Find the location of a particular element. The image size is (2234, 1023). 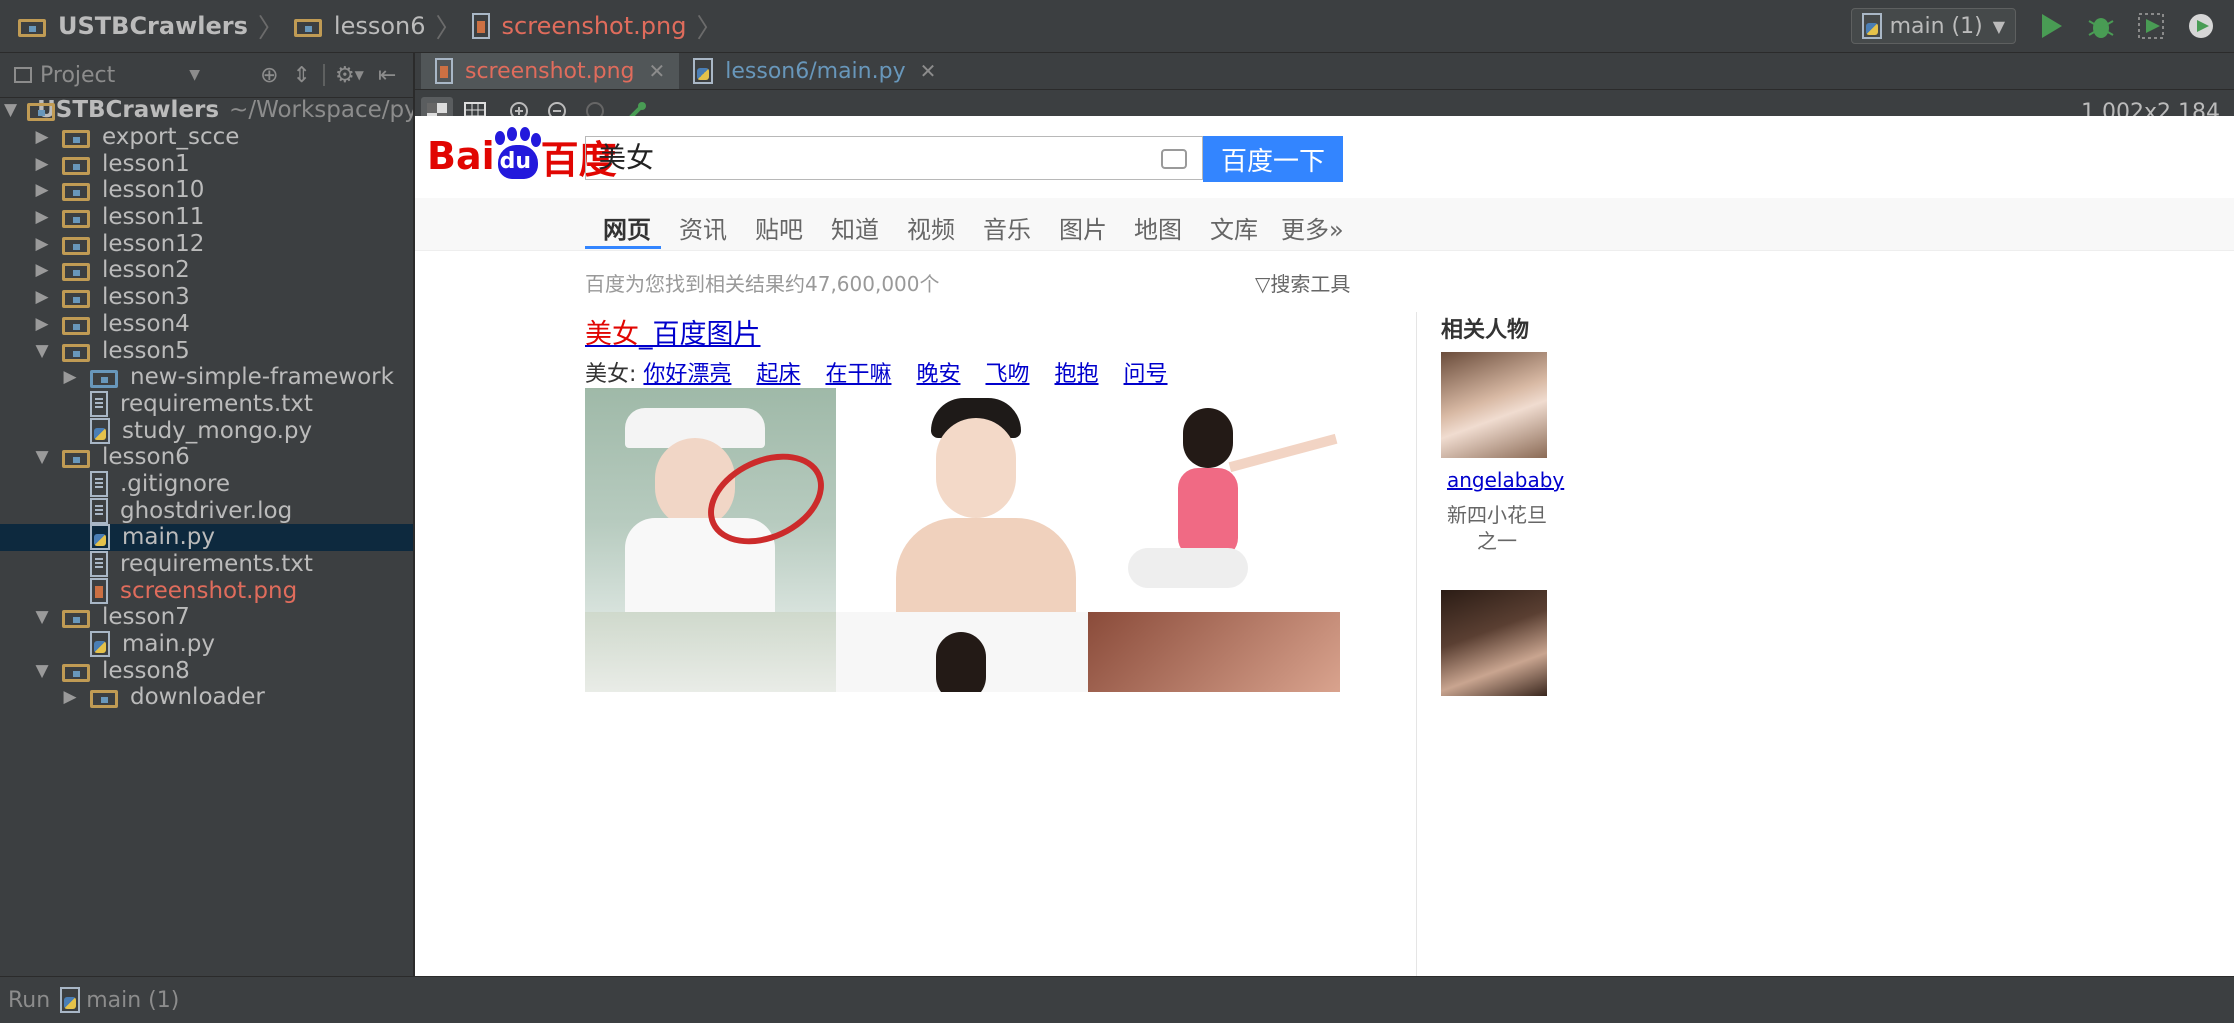

nav-tab-images: 图片 is located at coordinates (1083, 227).